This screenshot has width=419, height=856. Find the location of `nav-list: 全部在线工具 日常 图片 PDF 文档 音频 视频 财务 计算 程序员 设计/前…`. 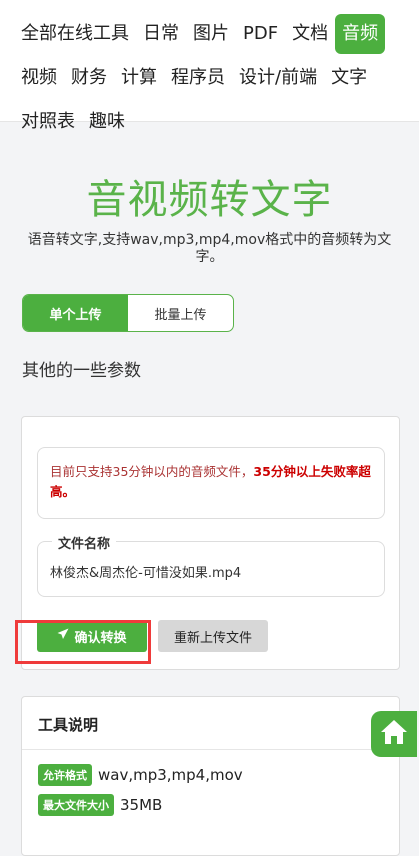

nav-list: 全部在线工具 日常 图片 PDF 文档 音频 视频 财务 计算 程序员 设计/前… is located at coordinates (209, 78).